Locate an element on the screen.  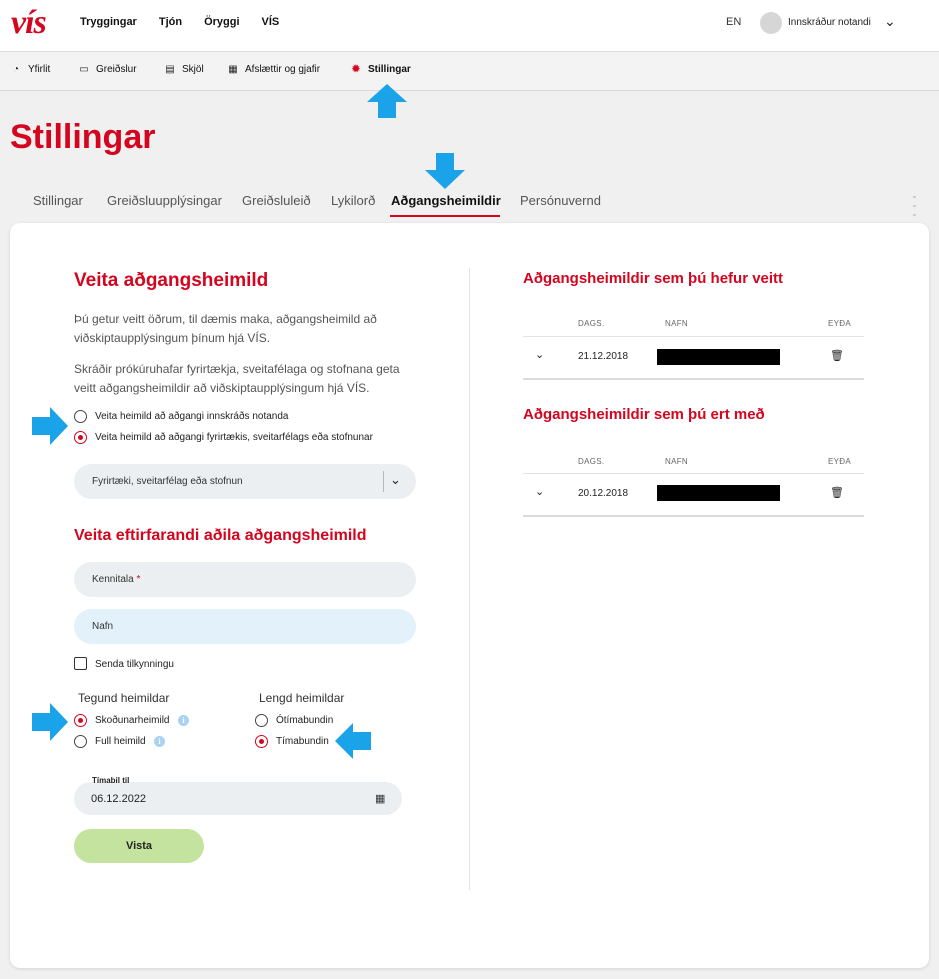
received-header-delete: EYÐA is located at coordinates (839, 461).